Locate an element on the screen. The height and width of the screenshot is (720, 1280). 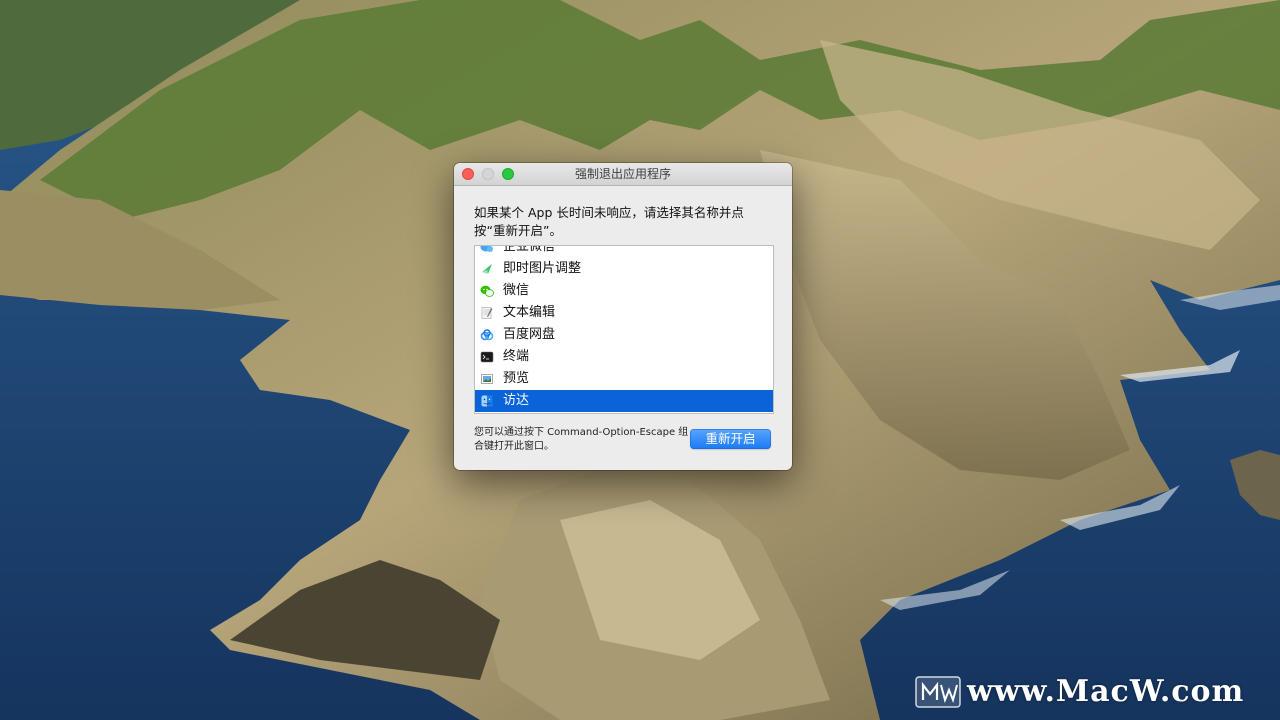
watermark-text: www.MacW.com is located at coordinates (1106, 691).